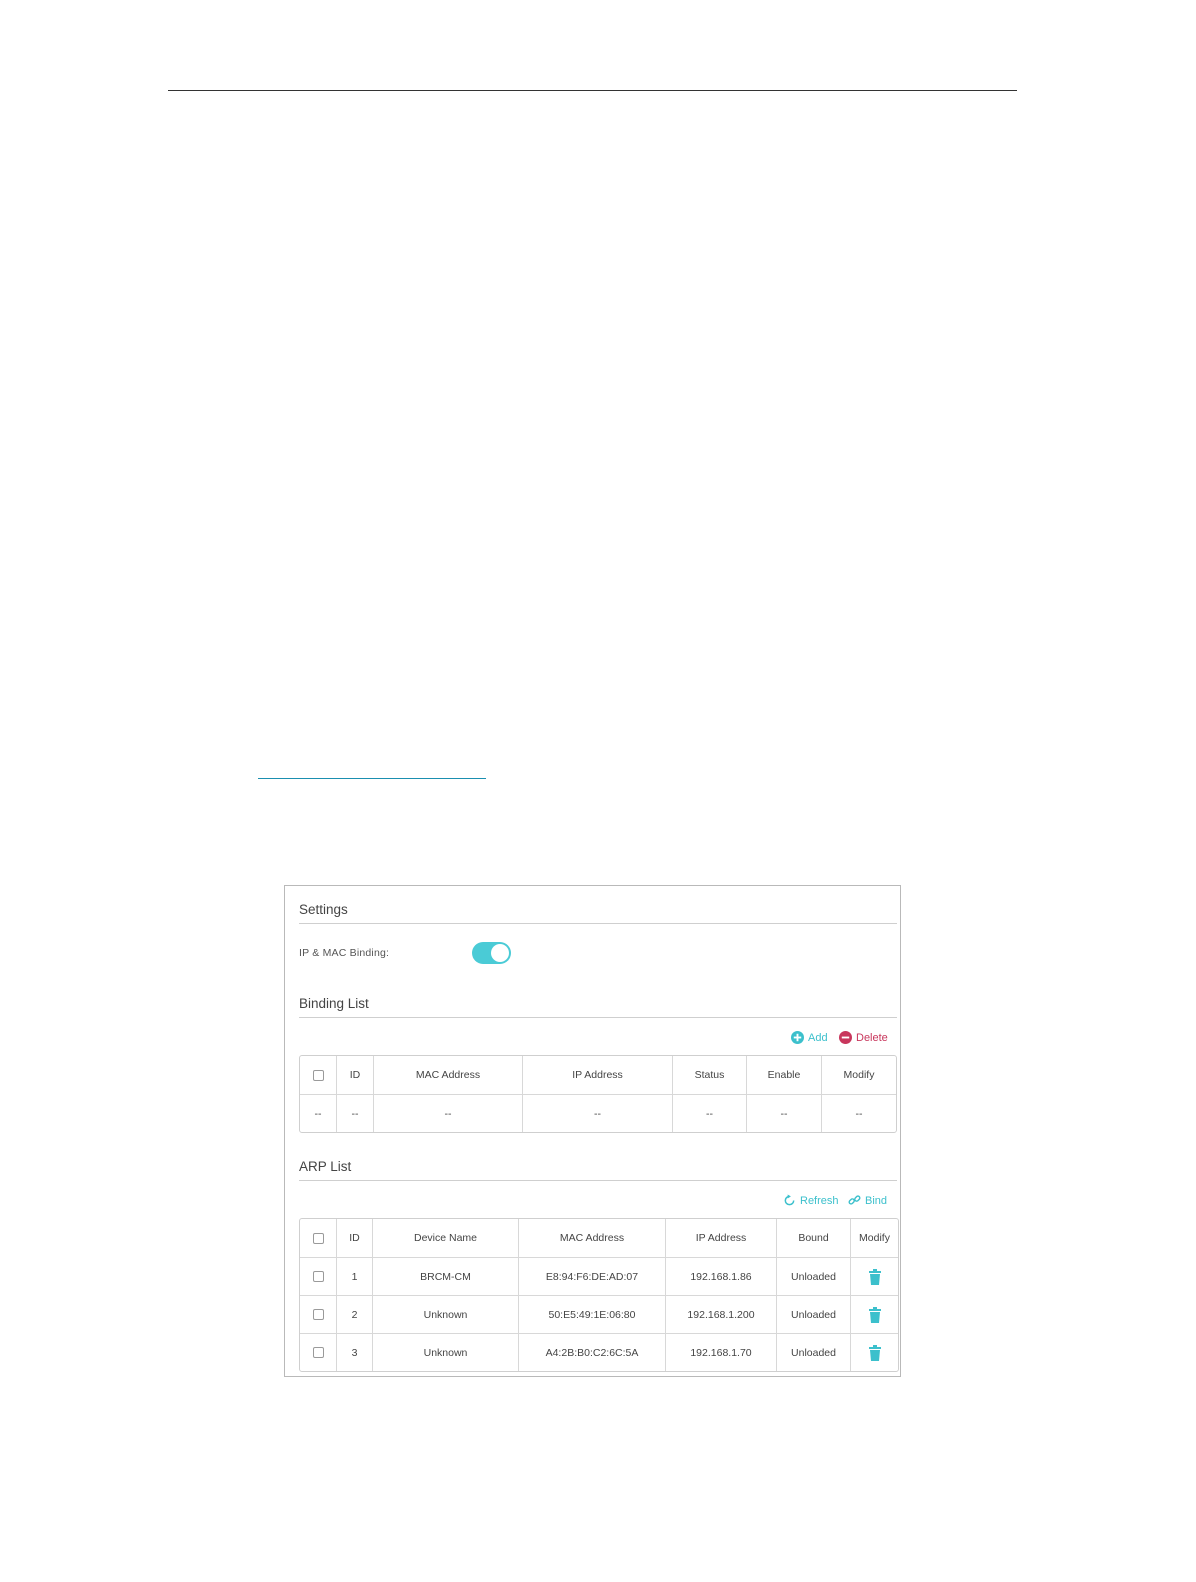 Image resolution: width=1196 pixels, height=1582 pixels. Describe the element at coordinates (845, 1037) in the screenshot. I see `delete-icon` at that location.